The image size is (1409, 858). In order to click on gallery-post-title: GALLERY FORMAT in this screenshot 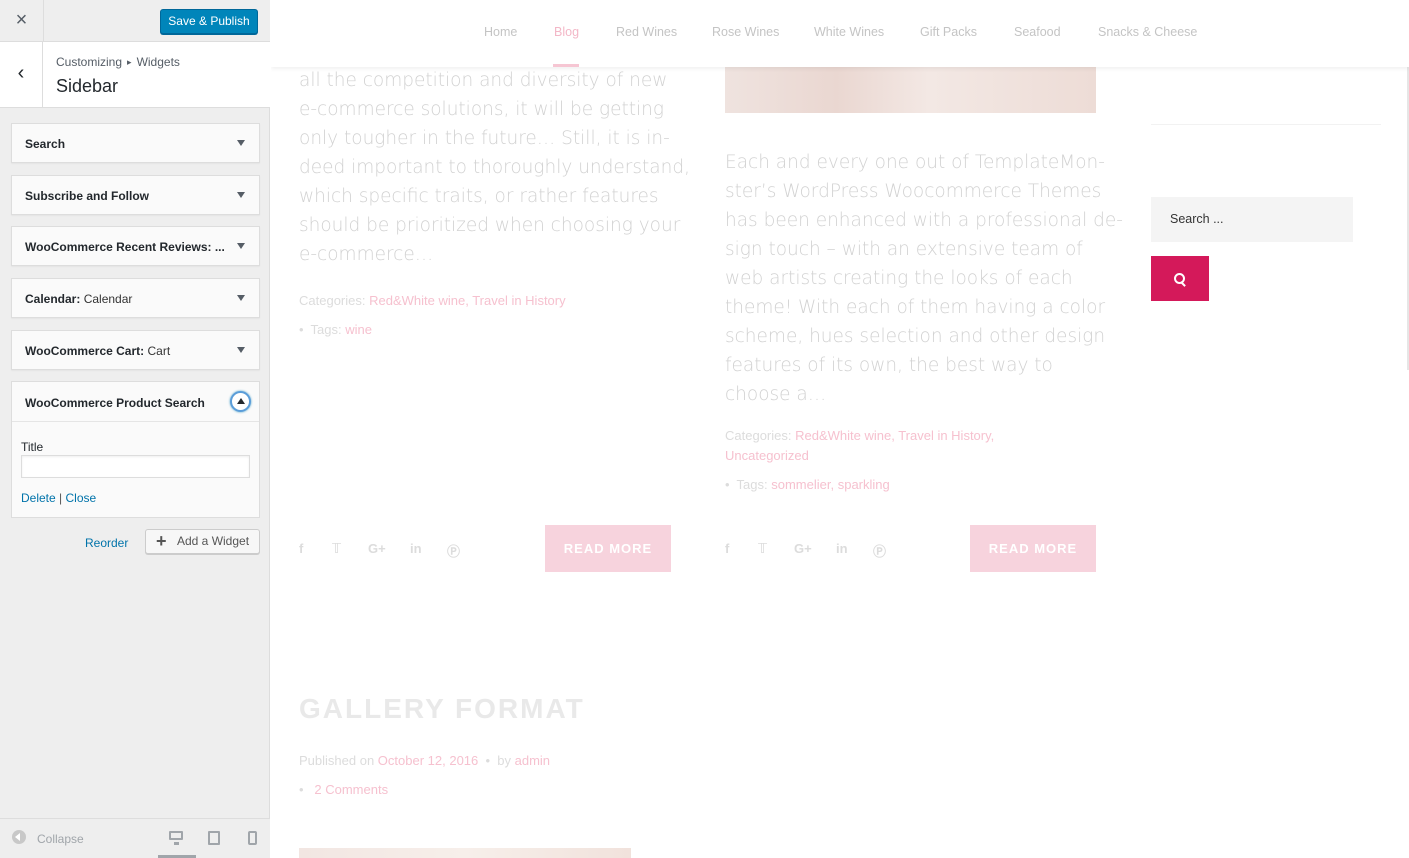, I will do `click(442, 709)`.